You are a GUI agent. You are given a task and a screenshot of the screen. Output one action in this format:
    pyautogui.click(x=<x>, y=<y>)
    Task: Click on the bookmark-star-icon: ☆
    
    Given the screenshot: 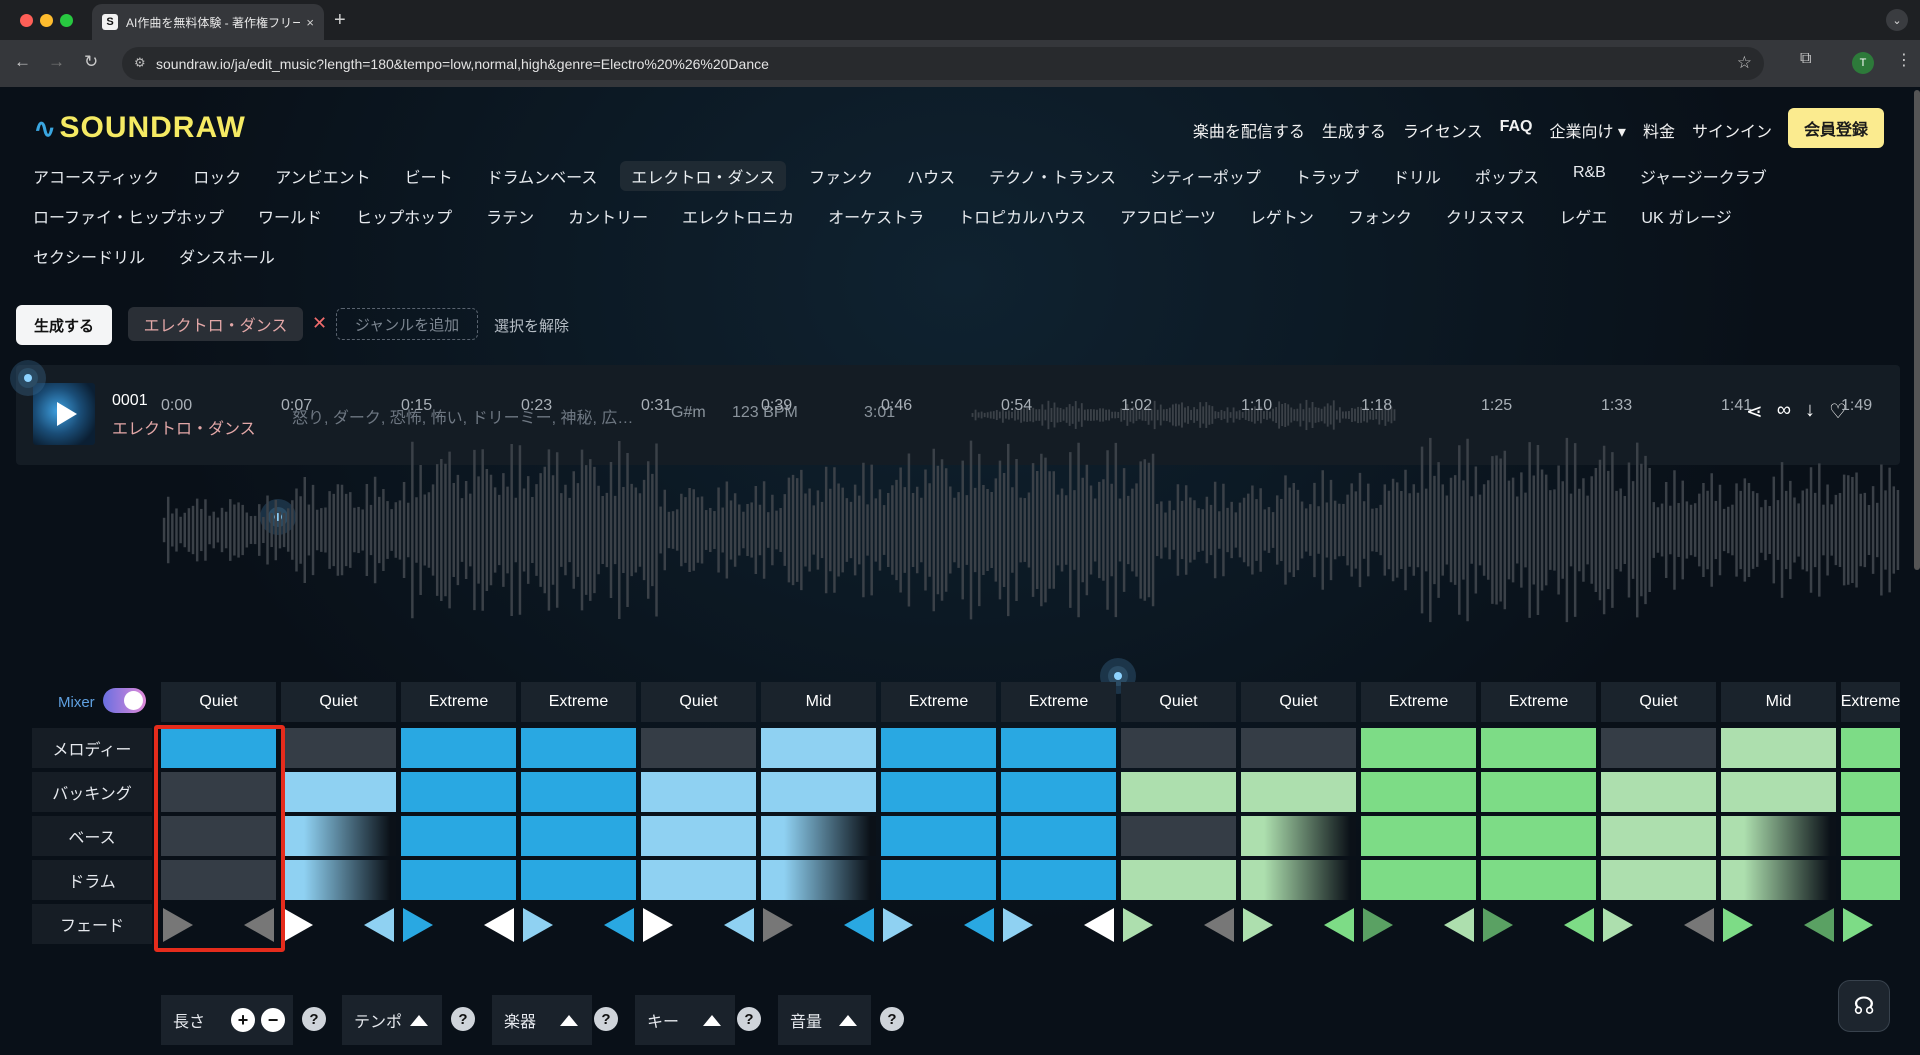 What is the action you would take?
    pyautogui.click(x=1744, y=63)
    